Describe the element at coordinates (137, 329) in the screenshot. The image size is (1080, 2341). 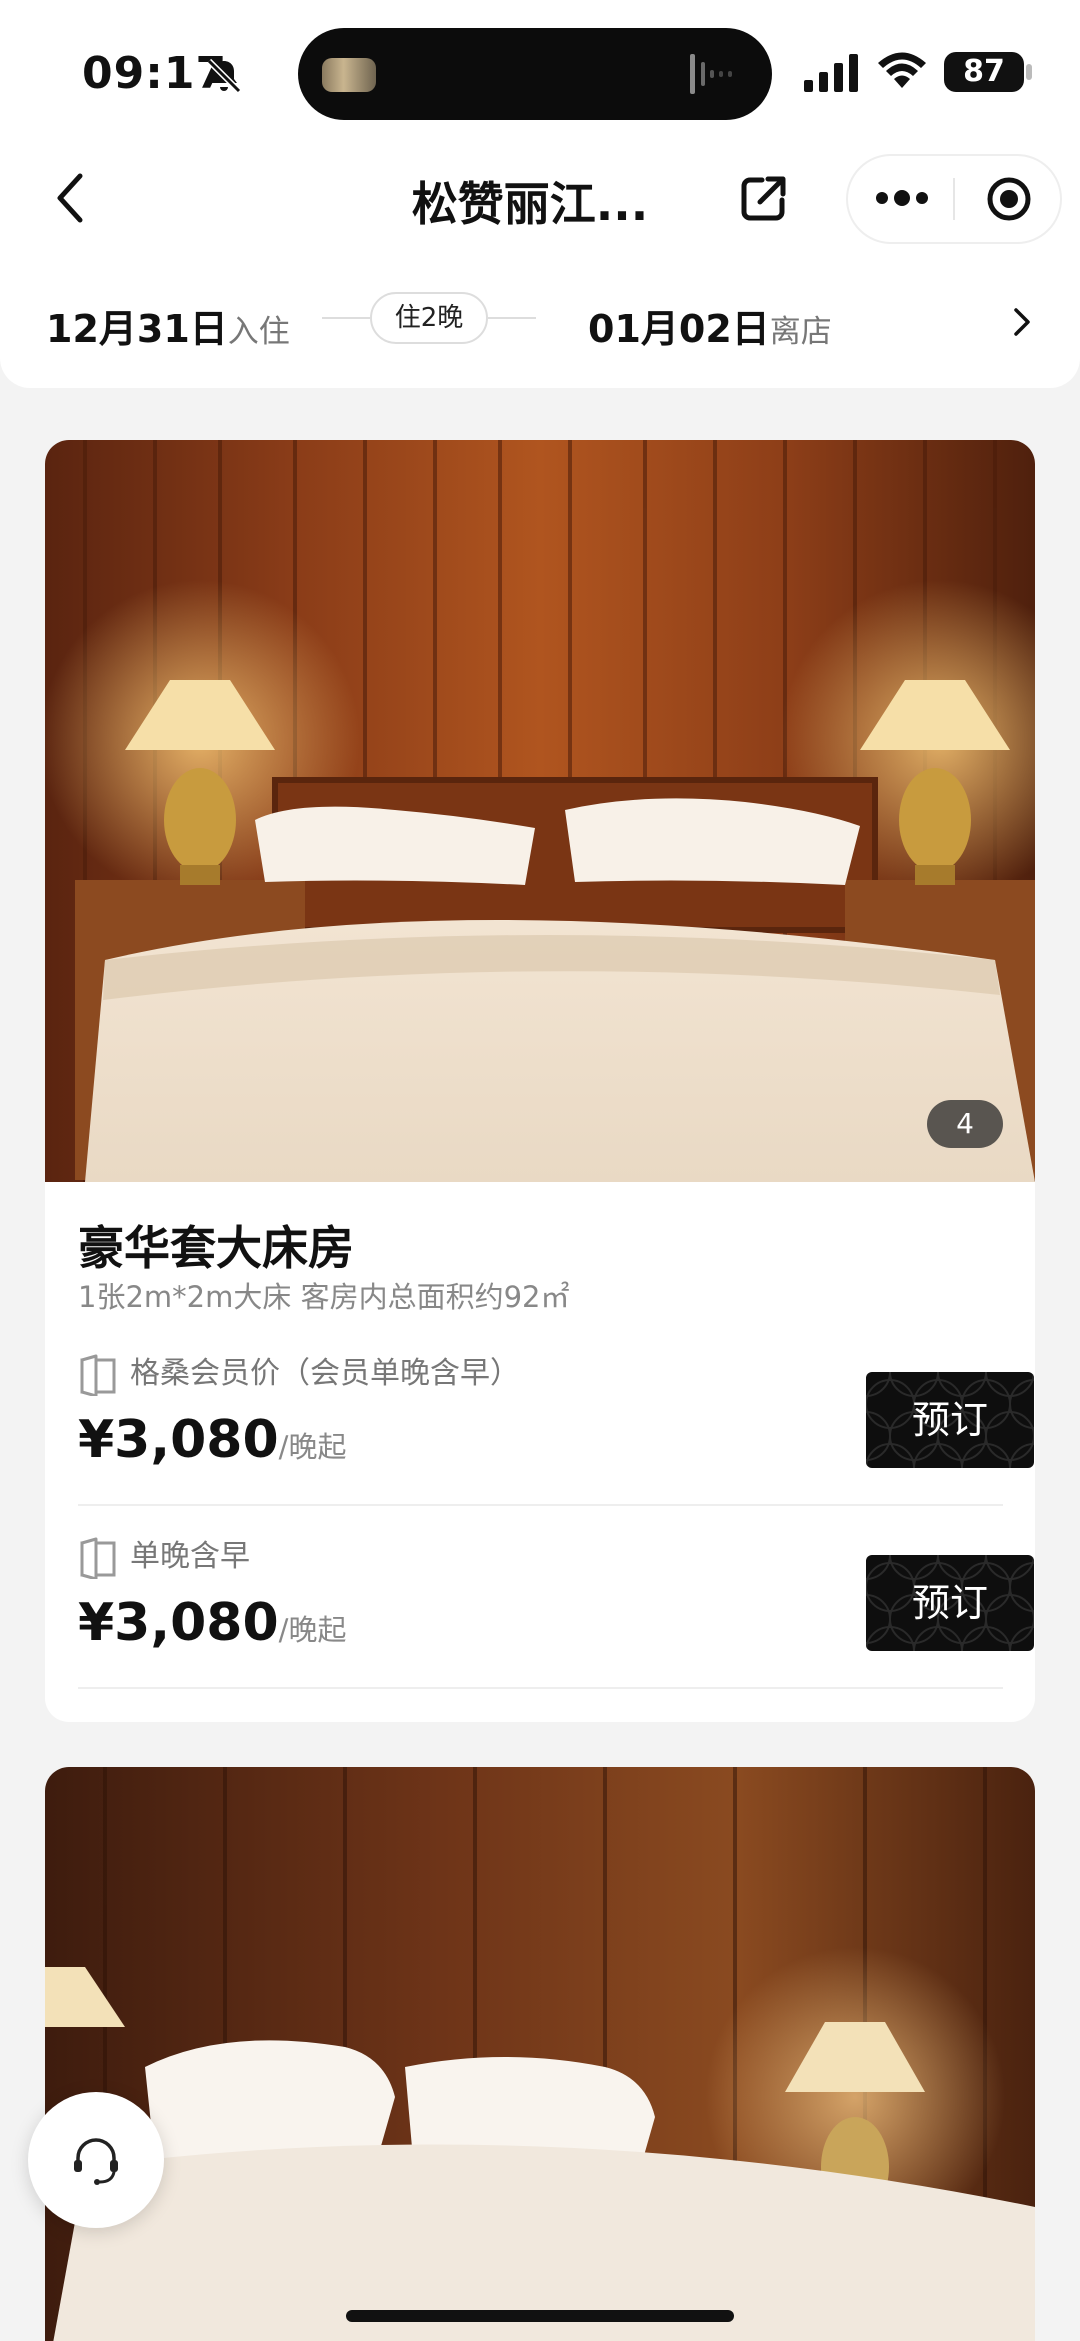
I see `checkin-date-value: 12月31日` at that location.